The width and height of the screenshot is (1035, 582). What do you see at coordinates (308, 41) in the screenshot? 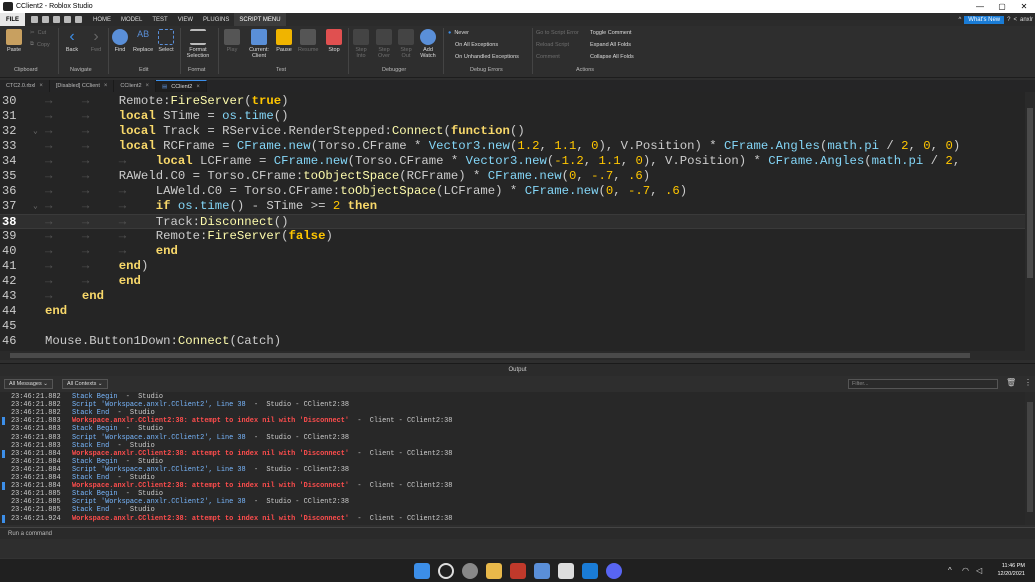
I see `resume-button: Resume` at bounding box center [308, 41].